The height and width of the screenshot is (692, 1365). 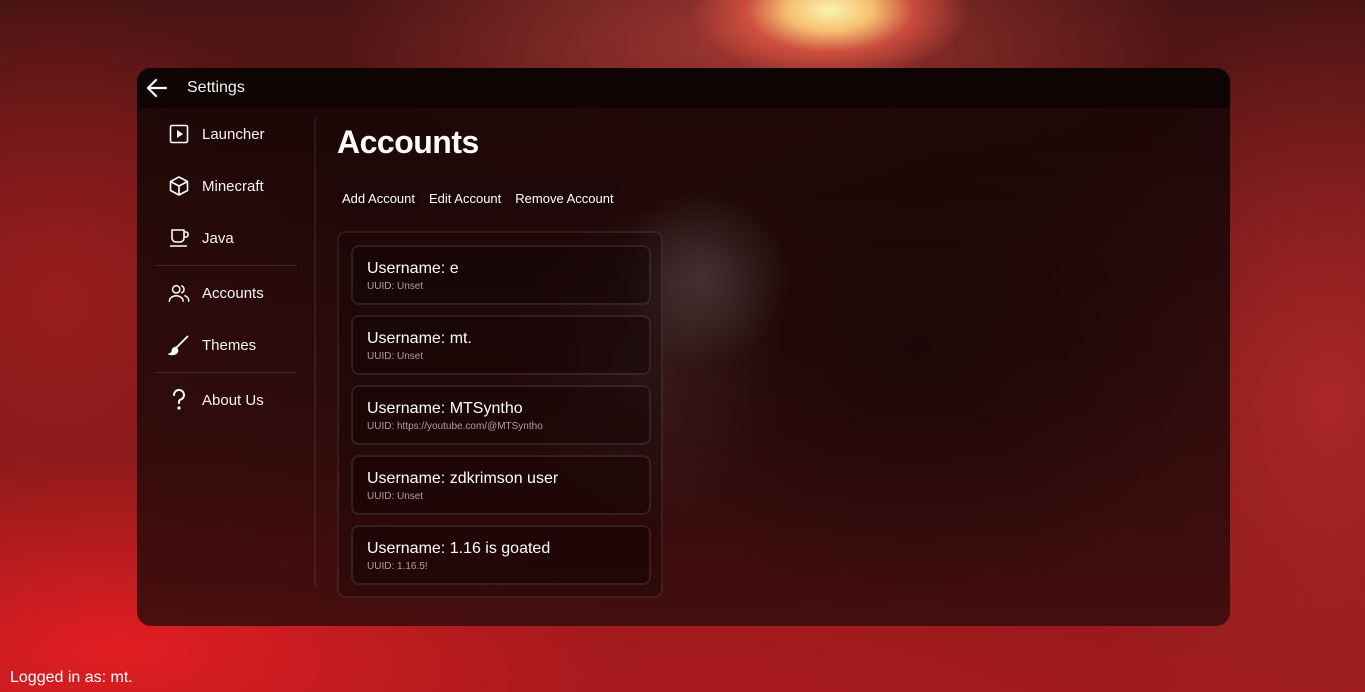 I want to click on sidebar-item-label: Accounts, so click(x=233, y=293).